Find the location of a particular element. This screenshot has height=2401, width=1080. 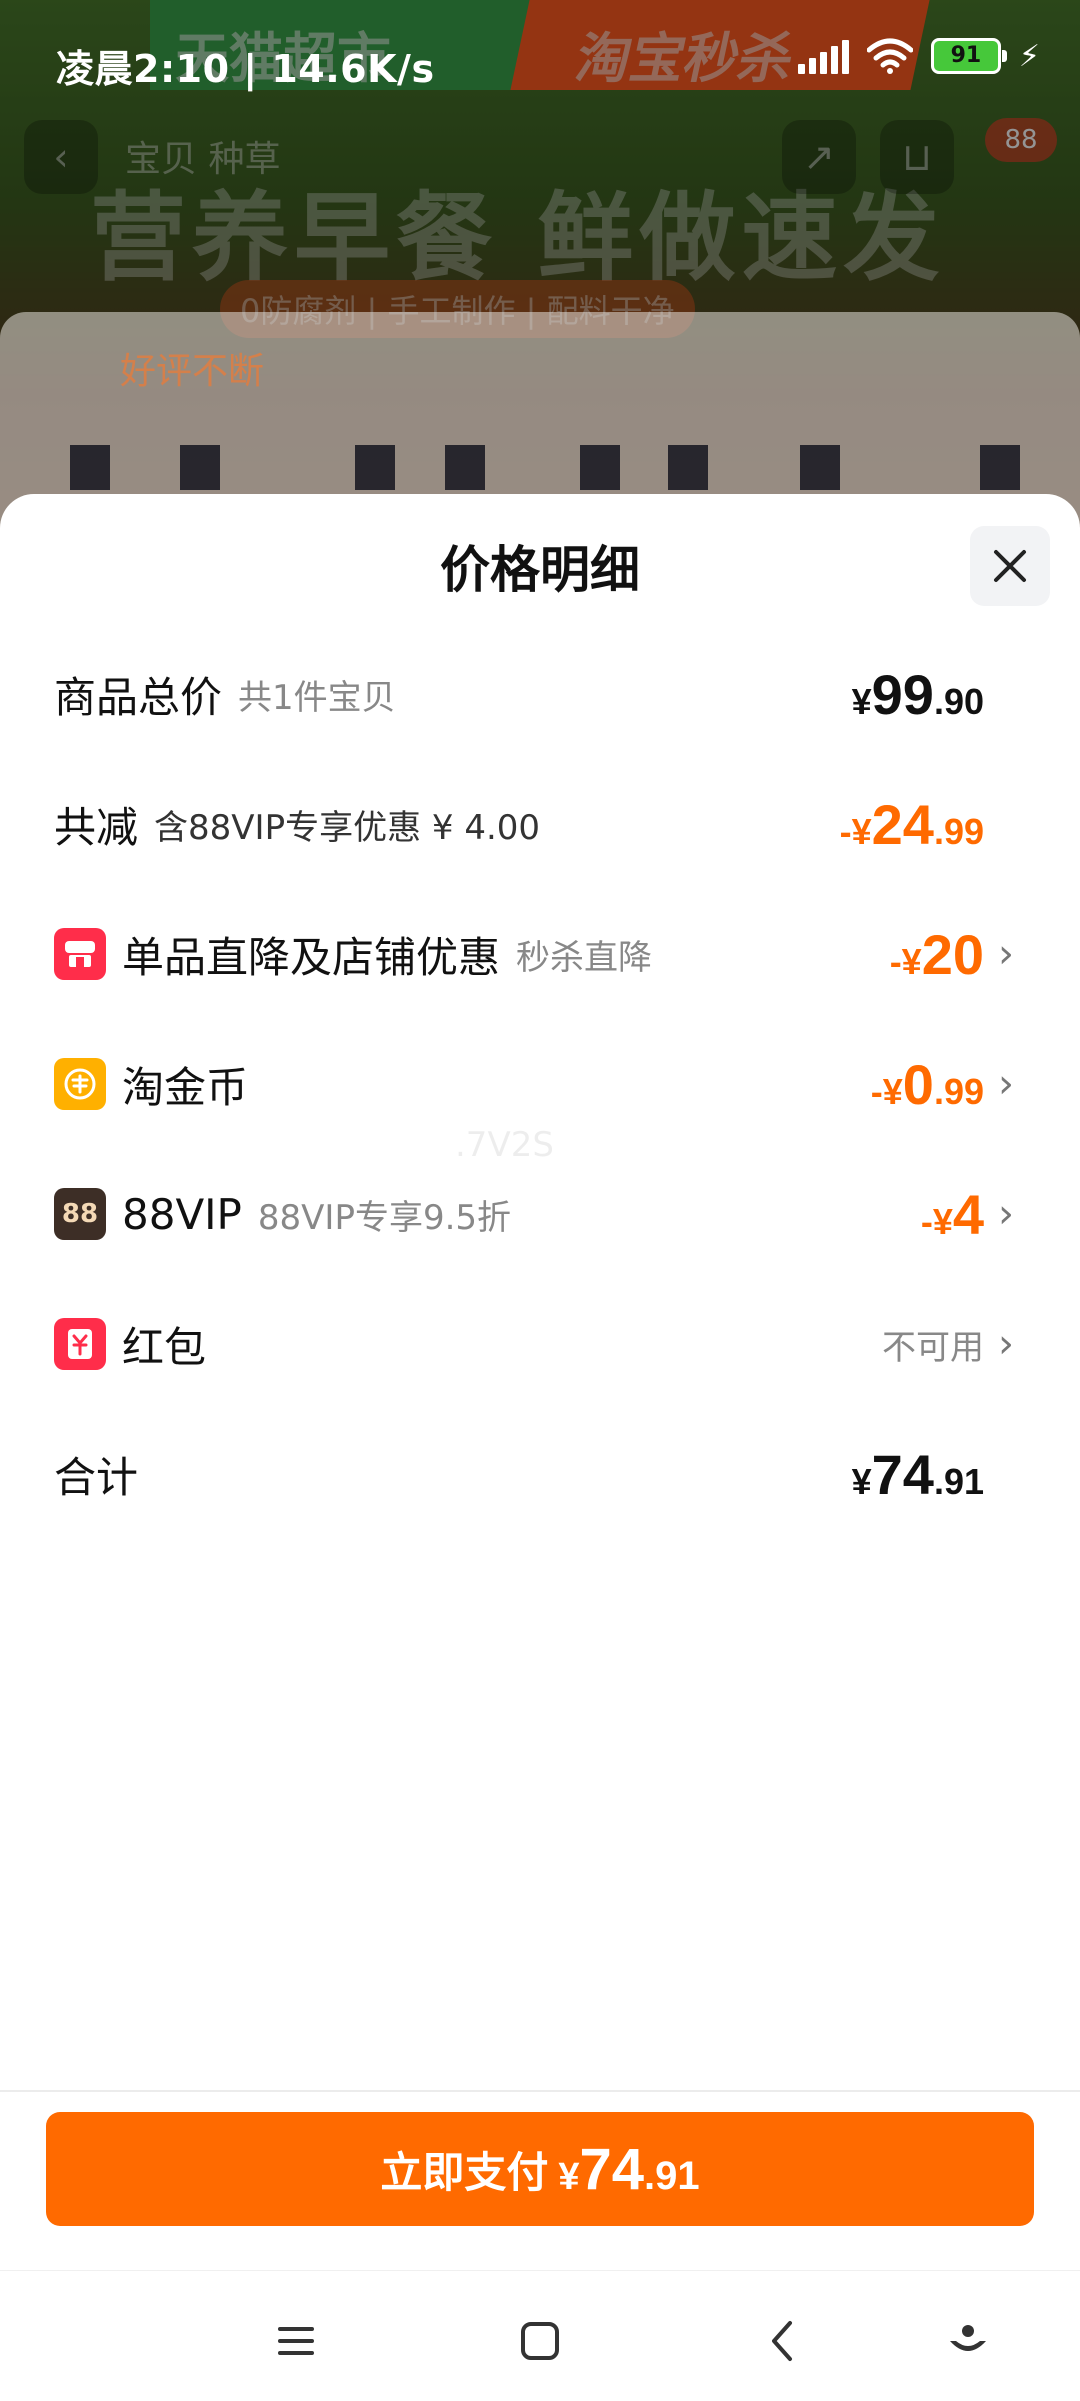

red-packet-icon is located at coordinates (80, 1344).